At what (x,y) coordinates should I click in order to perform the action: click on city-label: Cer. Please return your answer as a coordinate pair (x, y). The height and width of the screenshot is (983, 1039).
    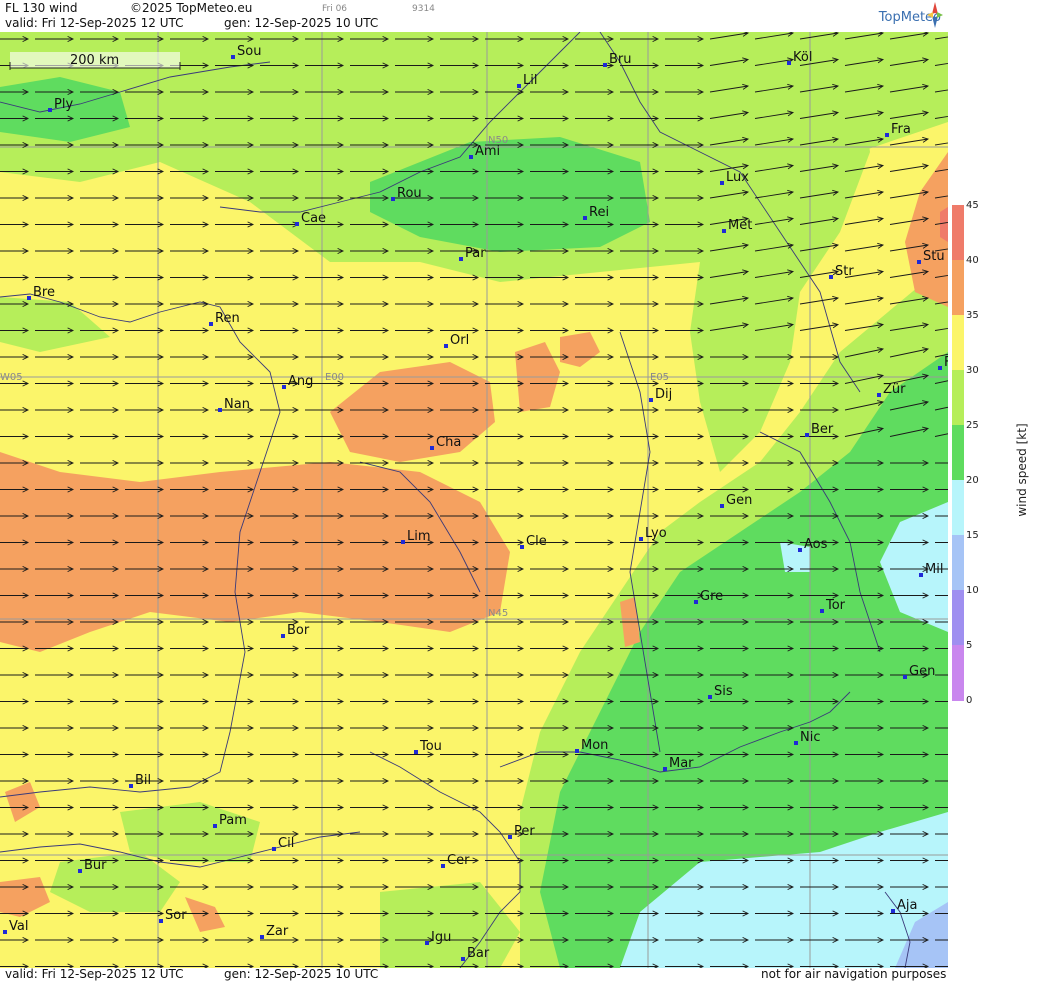
    Looking at the image, I should click on (458, 860).